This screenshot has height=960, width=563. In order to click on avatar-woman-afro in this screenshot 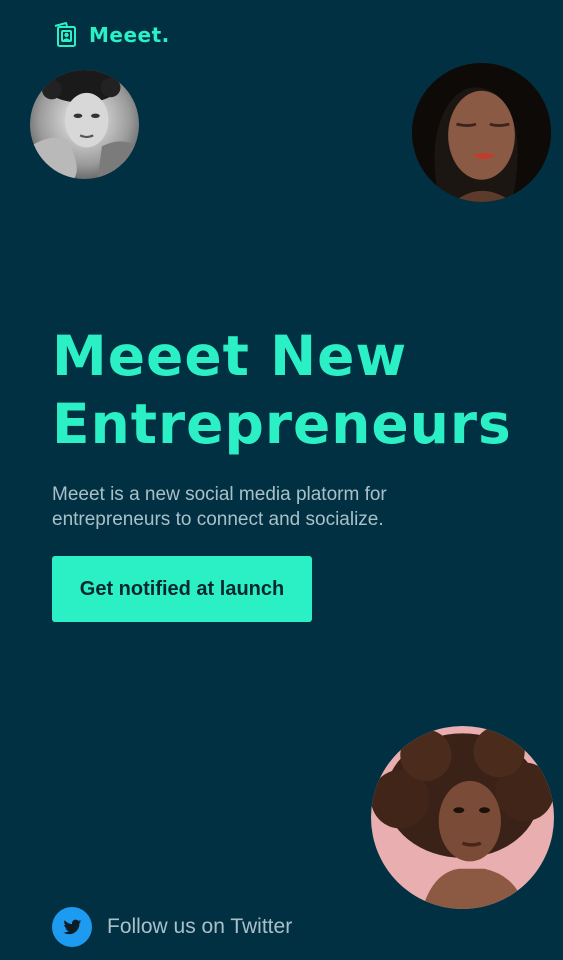, I will do `click(462, 817)`.